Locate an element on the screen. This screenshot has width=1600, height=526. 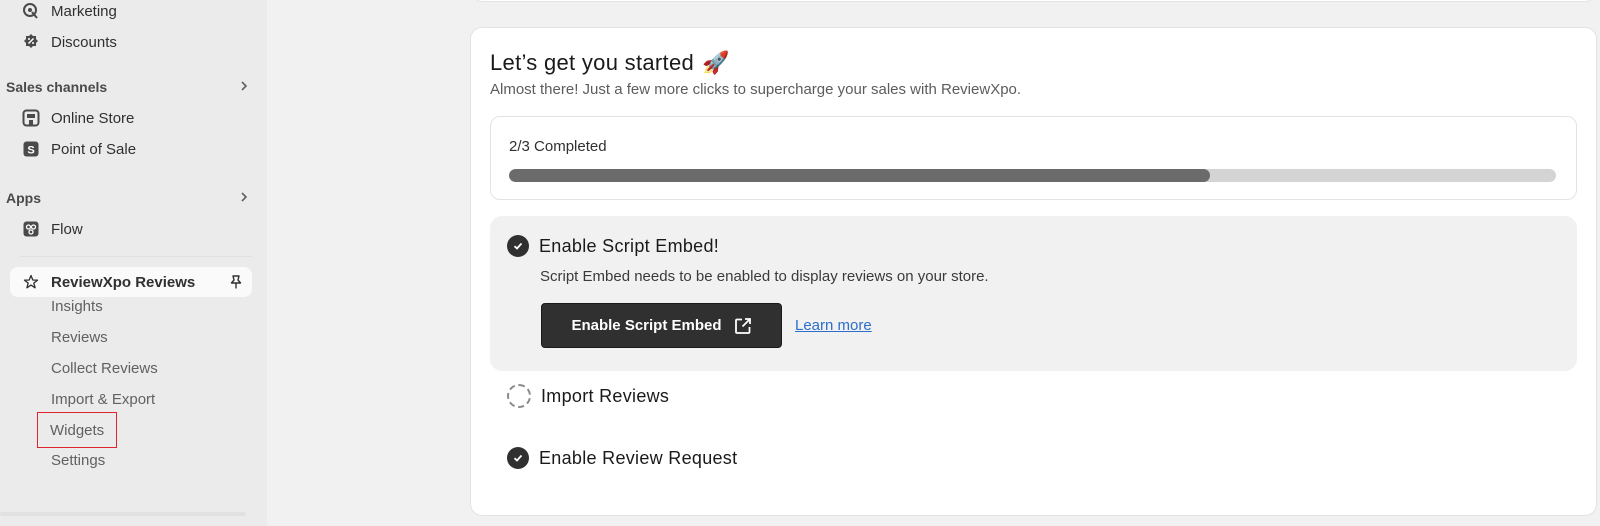
step-title: Enable Script Embed! is located at coordinates (629, 245).